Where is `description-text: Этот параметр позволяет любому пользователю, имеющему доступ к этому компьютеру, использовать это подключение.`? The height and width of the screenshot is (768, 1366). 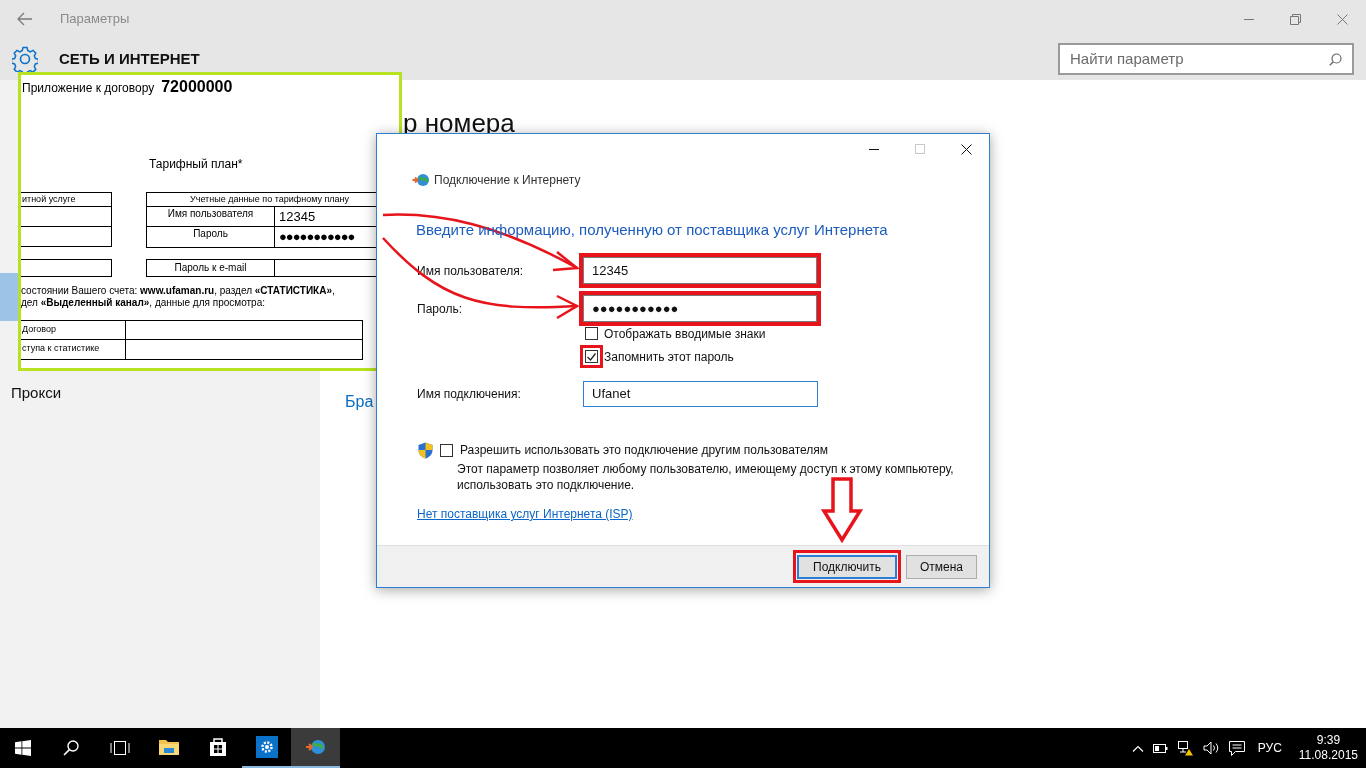
description-text: Этот параметр позволяет любому пользователю, имеющему доступ к этому компьютеру, использовать это подключение. is located at coordinates (705, 477).